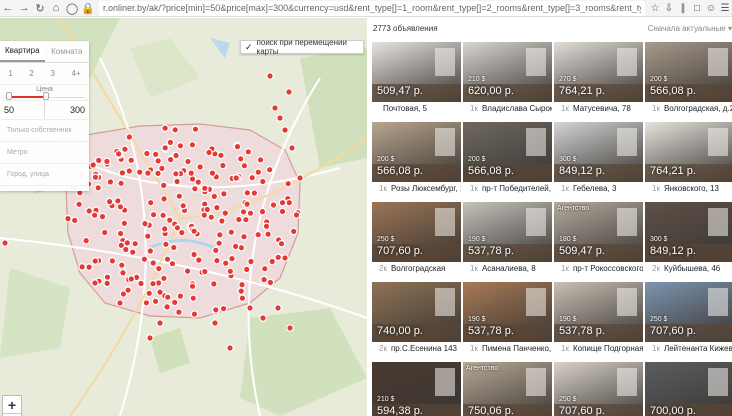 This screenshot has height=416, width=732. What do you see at coordinates (688, 152) in the screenshot?
I see `listing-photo: 764,21 р.` at bounding box center [688, 152].